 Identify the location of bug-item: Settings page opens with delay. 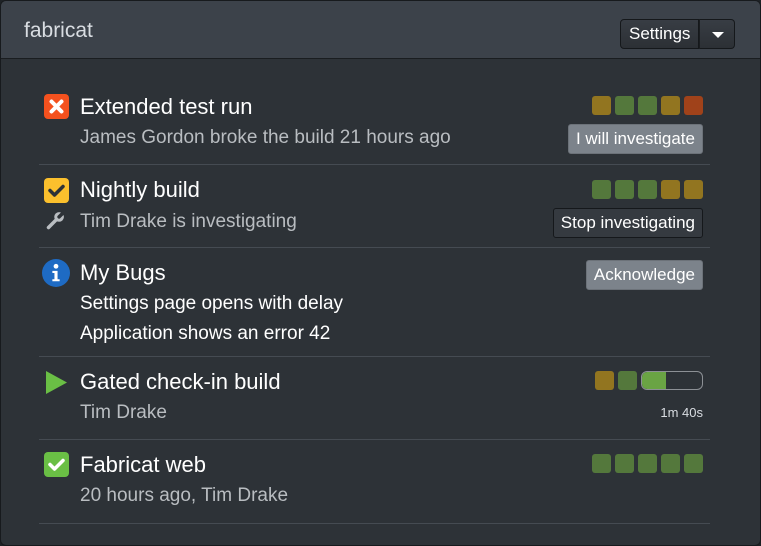
(211, 304).